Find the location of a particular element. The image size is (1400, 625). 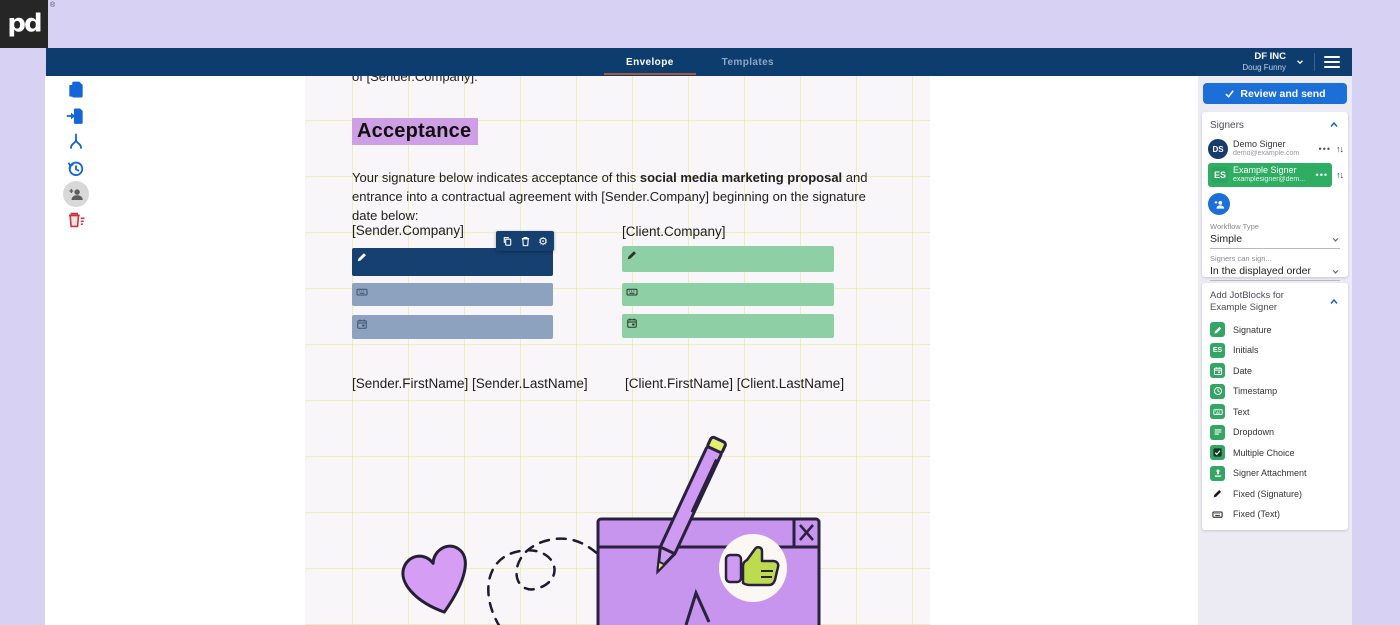

jotblocks-card-header: Add JotBlocks for Example Signer is located at coordinates (1275, 301).